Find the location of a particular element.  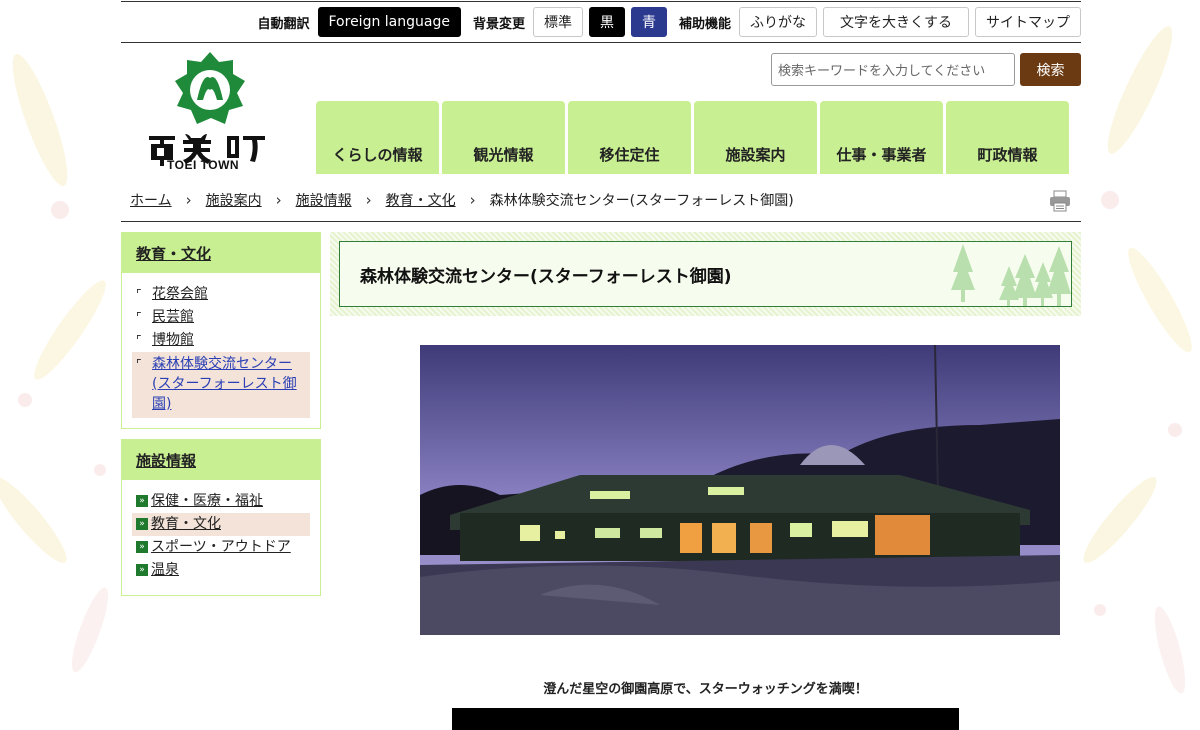

breadcrumb-current: 森林体験交流センター(スターフォーレスト御園) is located at coordinates (641, 201).